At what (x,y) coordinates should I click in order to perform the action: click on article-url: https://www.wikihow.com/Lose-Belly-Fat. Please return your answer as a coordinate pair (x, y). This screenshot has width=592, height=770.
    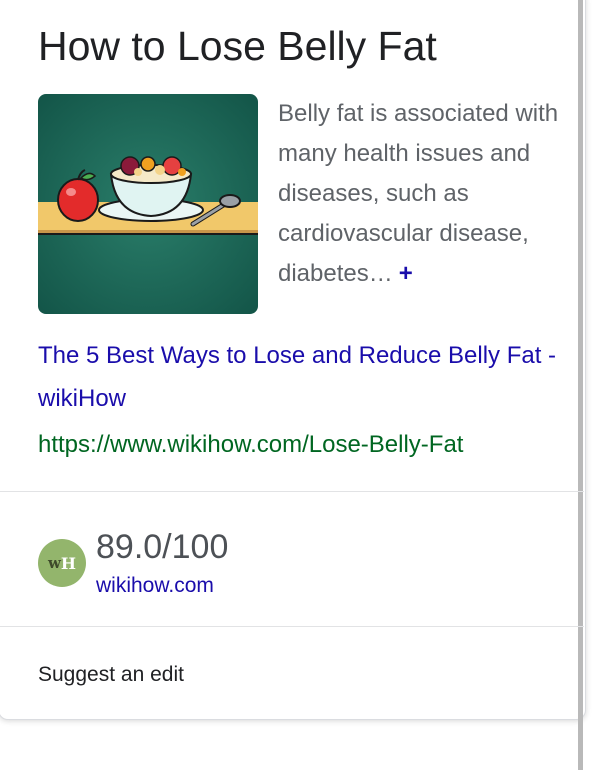
    Looking at the image, I should click on (250, 445).